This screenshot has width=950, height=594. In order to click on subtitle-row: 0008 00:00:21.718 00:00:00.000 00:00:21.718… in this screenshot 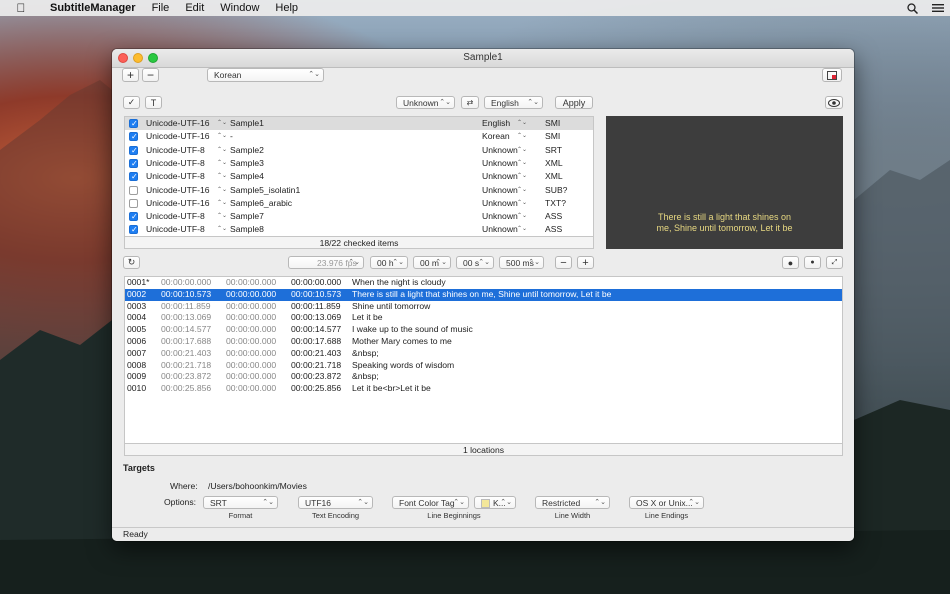, I will do `click(483, 366)`.